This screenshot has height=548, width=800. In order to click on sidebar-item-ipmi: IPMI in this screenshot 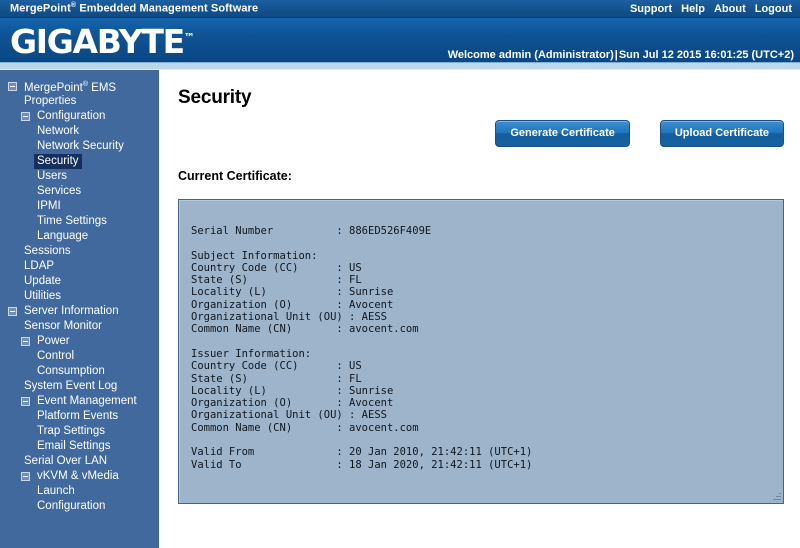, I will do `click(79, 206)`.